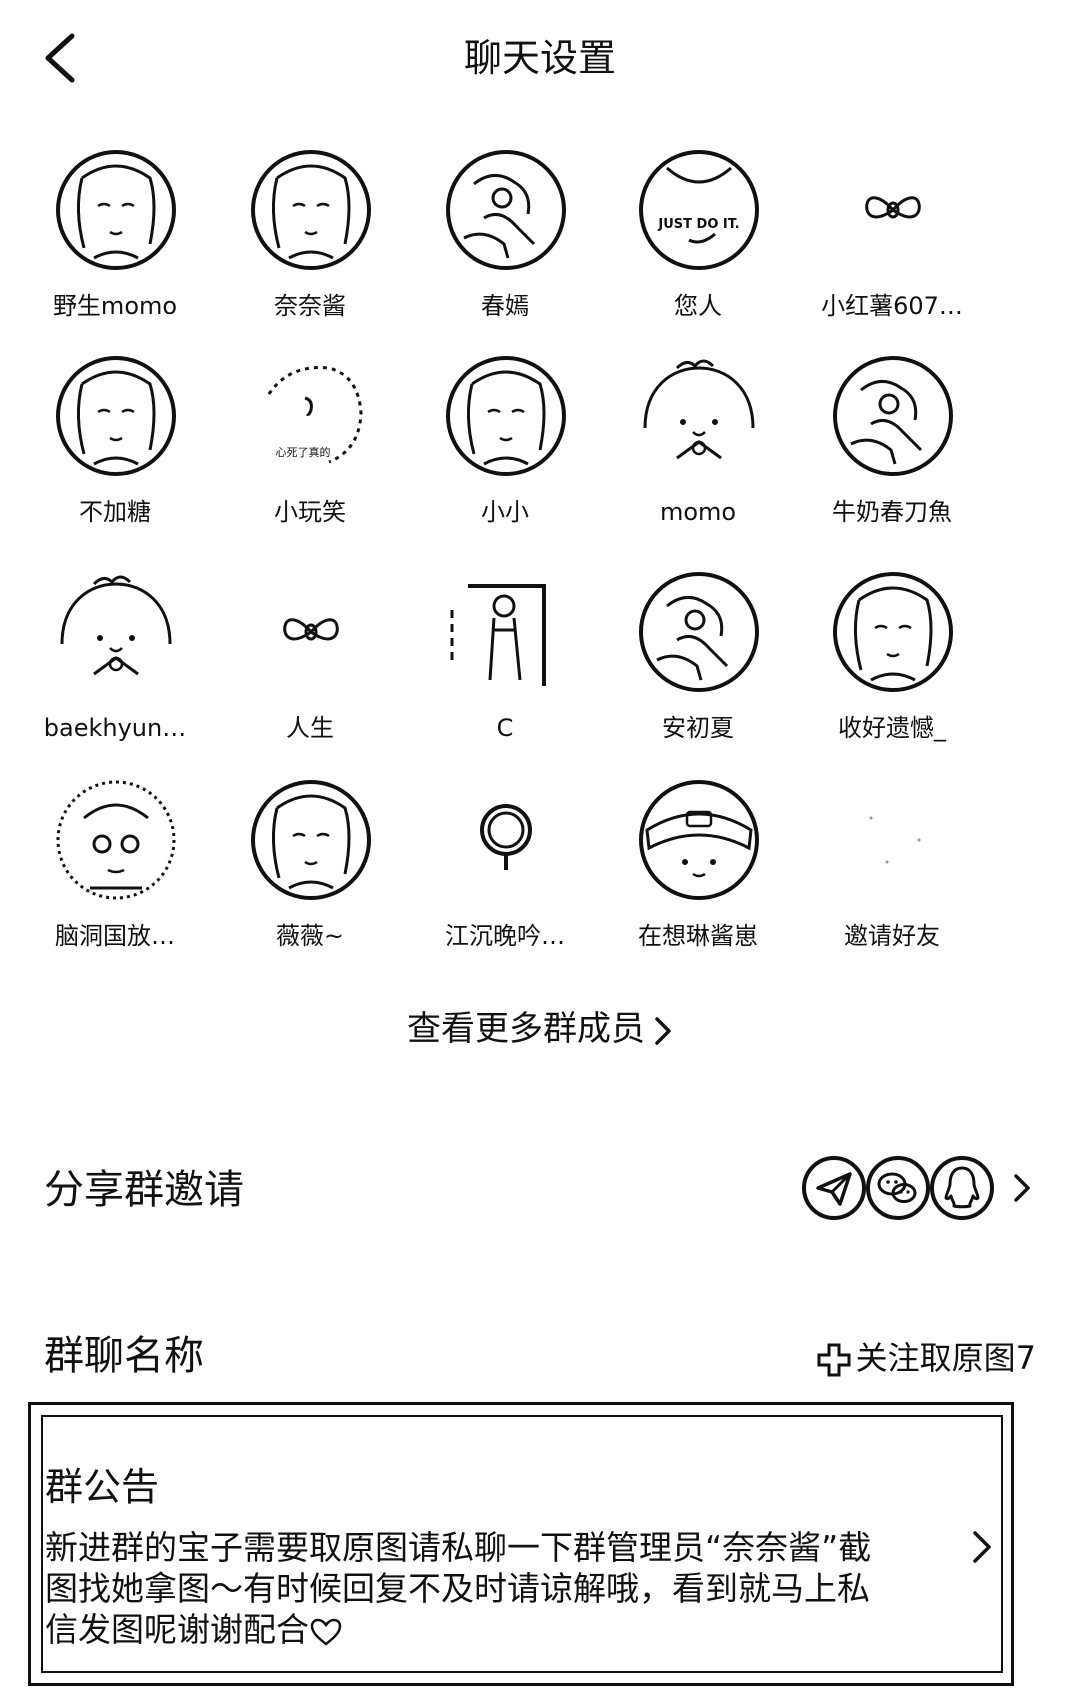 Image resolution: width=1080 pixels, height=1696 pixels. What do you see at coordinates (102, 1487) in the screenshot?
I see `group-notice-title: 群公告` at bounding box center [102, 1487].